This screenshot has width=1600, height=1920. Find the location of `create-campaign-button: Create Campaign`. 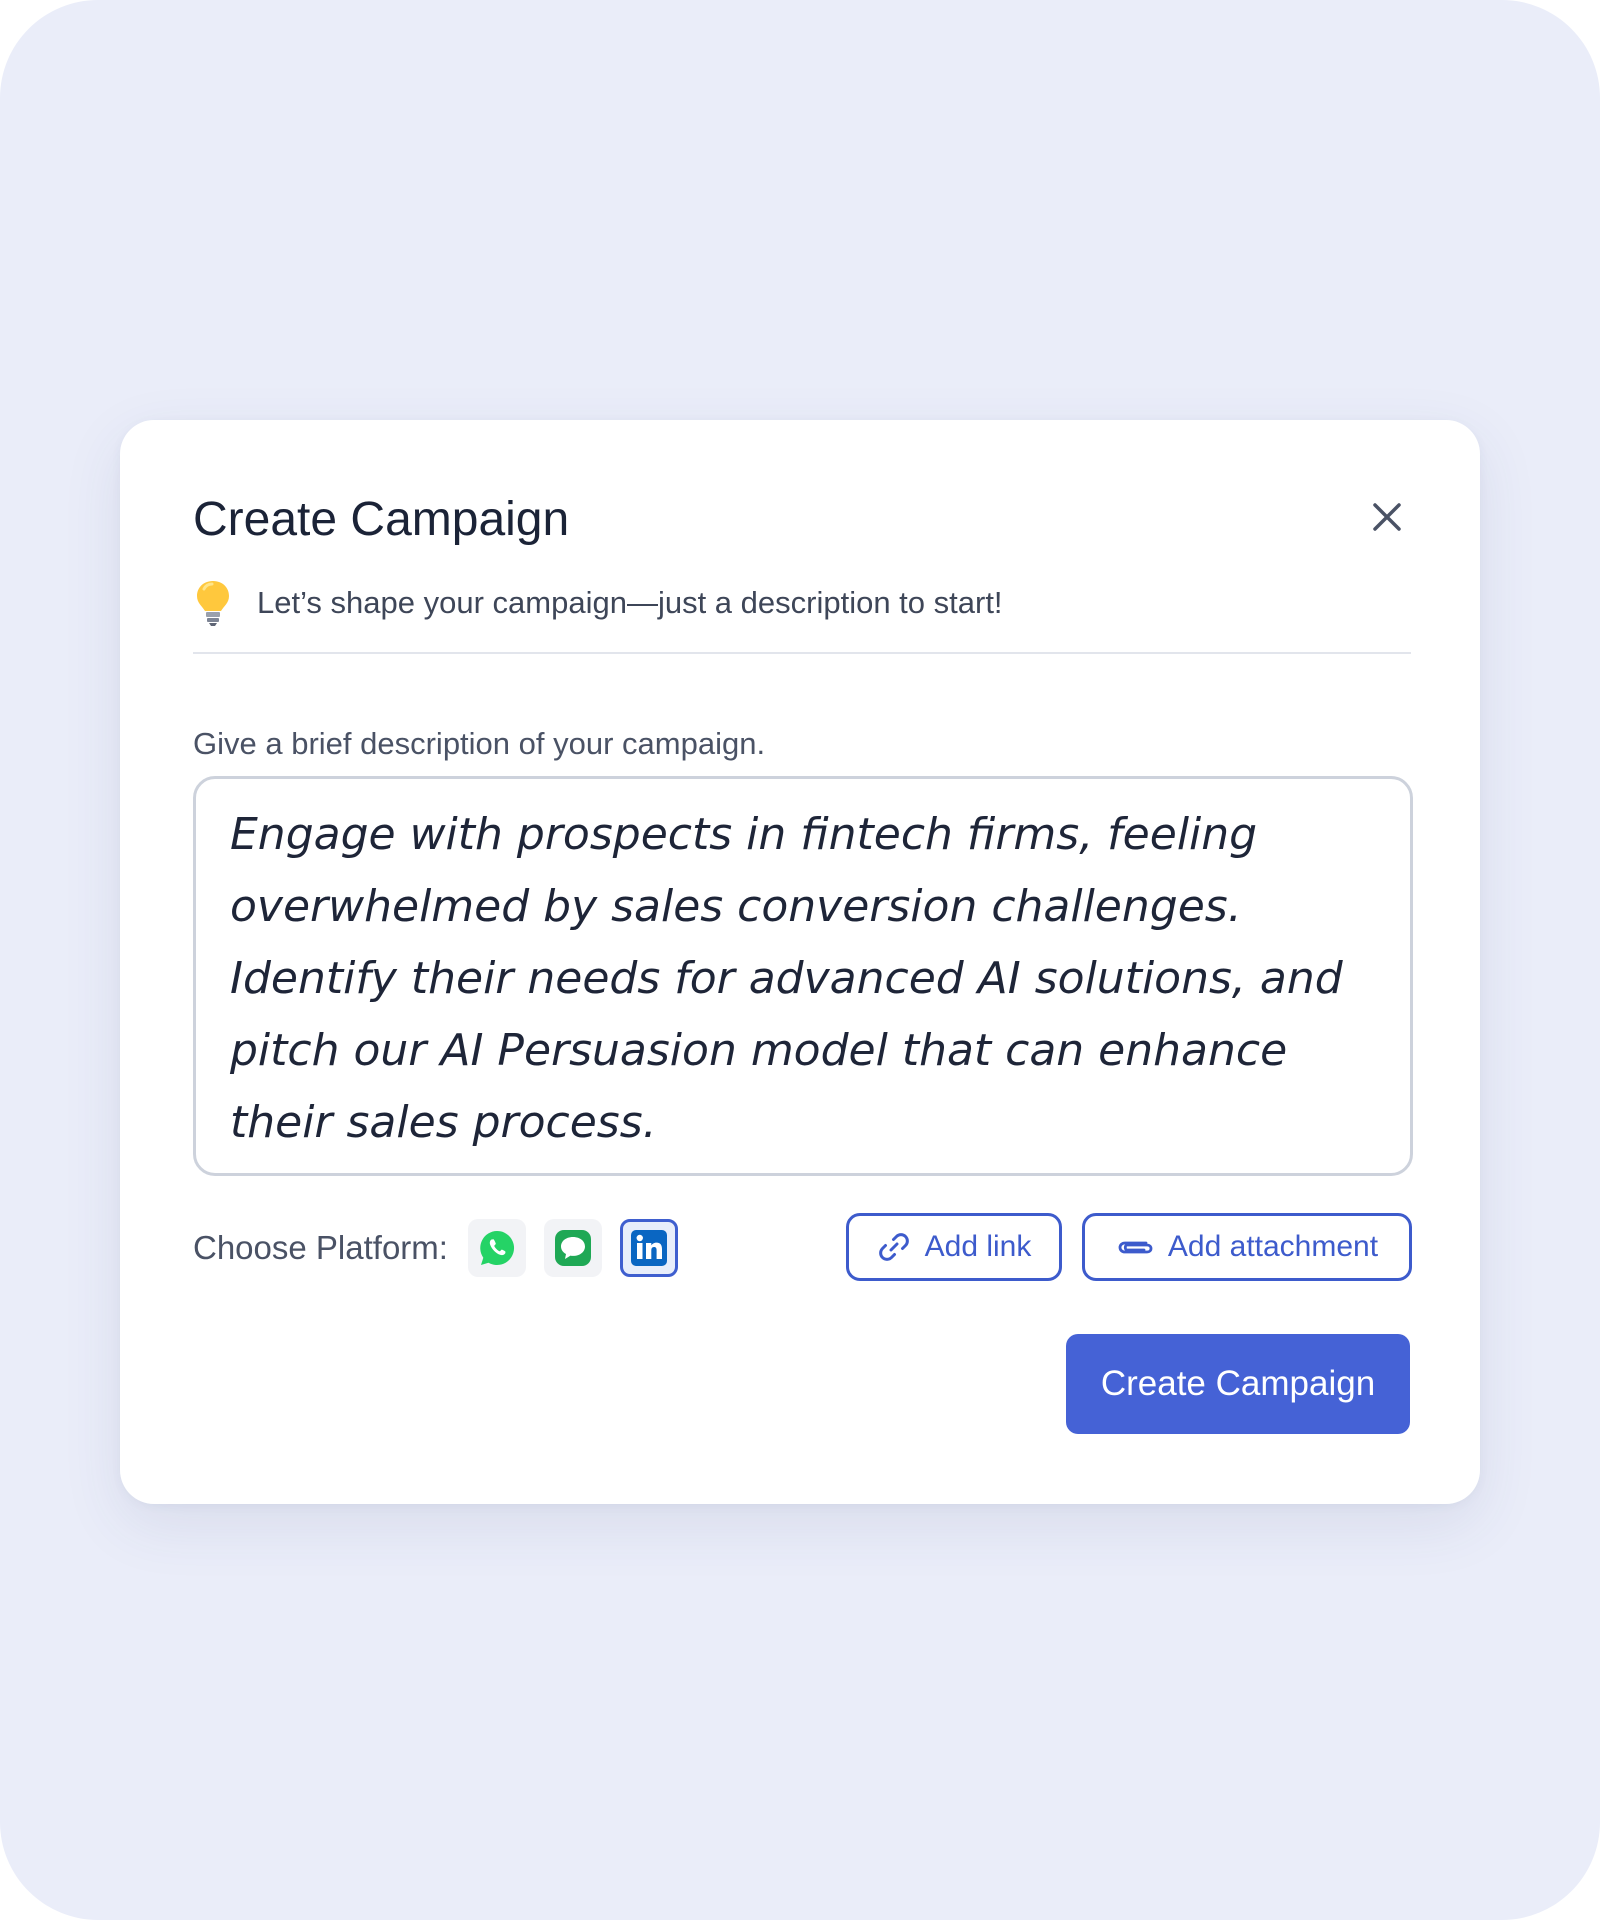

create-campaign-button: Create Campaign is located at coordinates (1238, 1384).